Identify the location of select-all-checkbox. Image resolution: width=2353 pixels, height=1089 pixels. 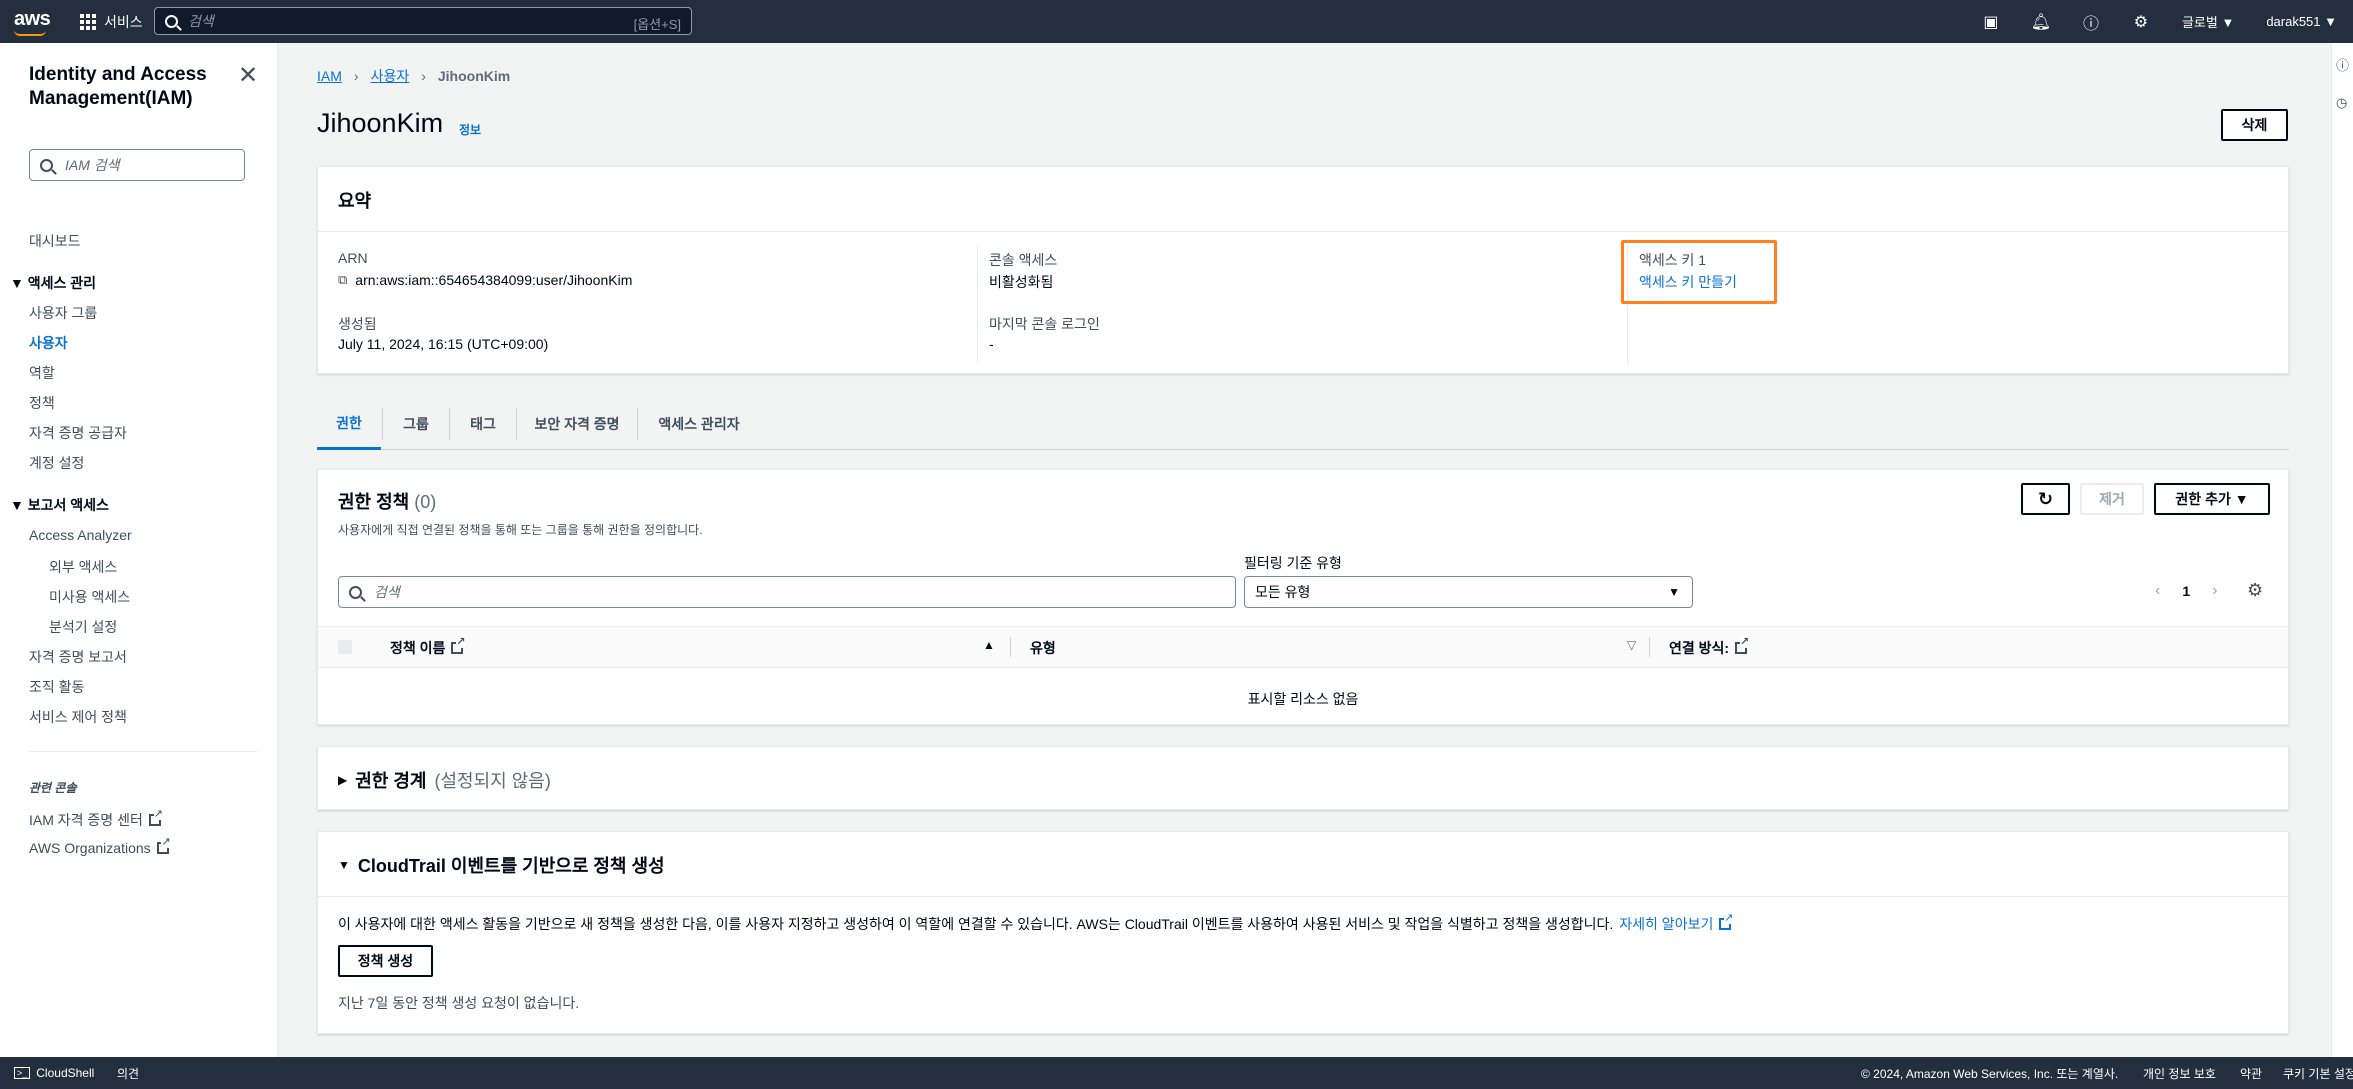
(345, 647).